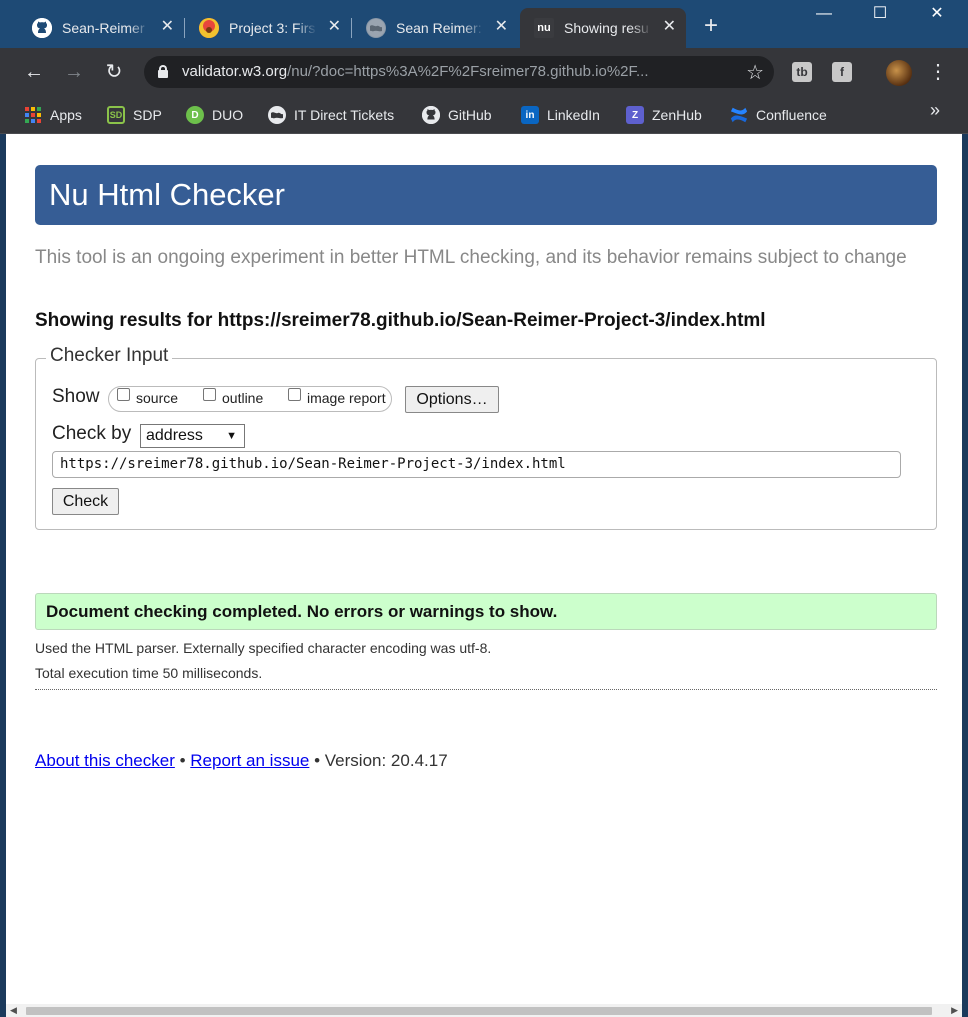  Describe the element at coordinates (544, 28) in the screenshot. I see `nu-icon: nu` at that location.